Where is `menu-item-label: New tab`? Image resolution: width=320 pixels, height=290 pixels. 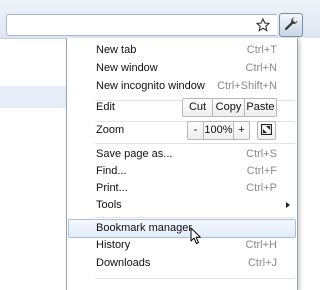 menu-item-label: New tab is located at coordinates (116, 50).